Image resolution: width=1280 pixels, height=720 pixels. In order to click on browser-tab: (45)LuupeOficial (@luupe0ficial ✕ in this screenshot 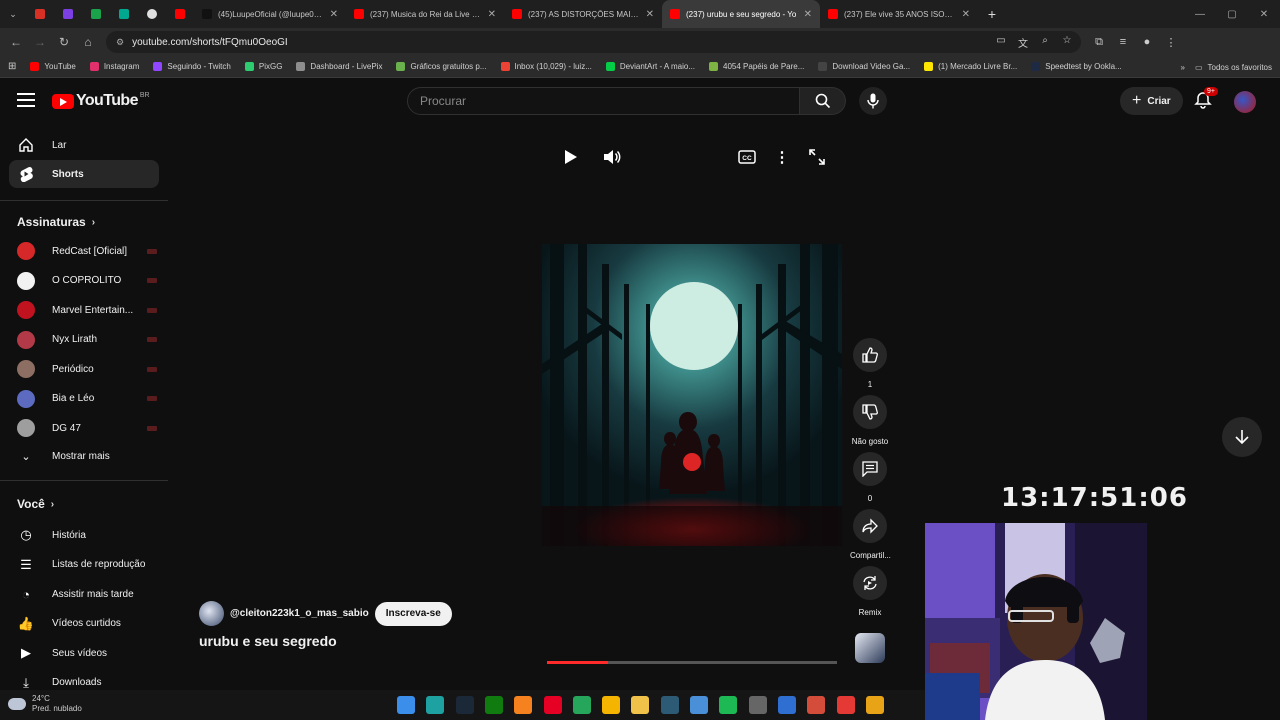, I will do `click(270, 14)`.